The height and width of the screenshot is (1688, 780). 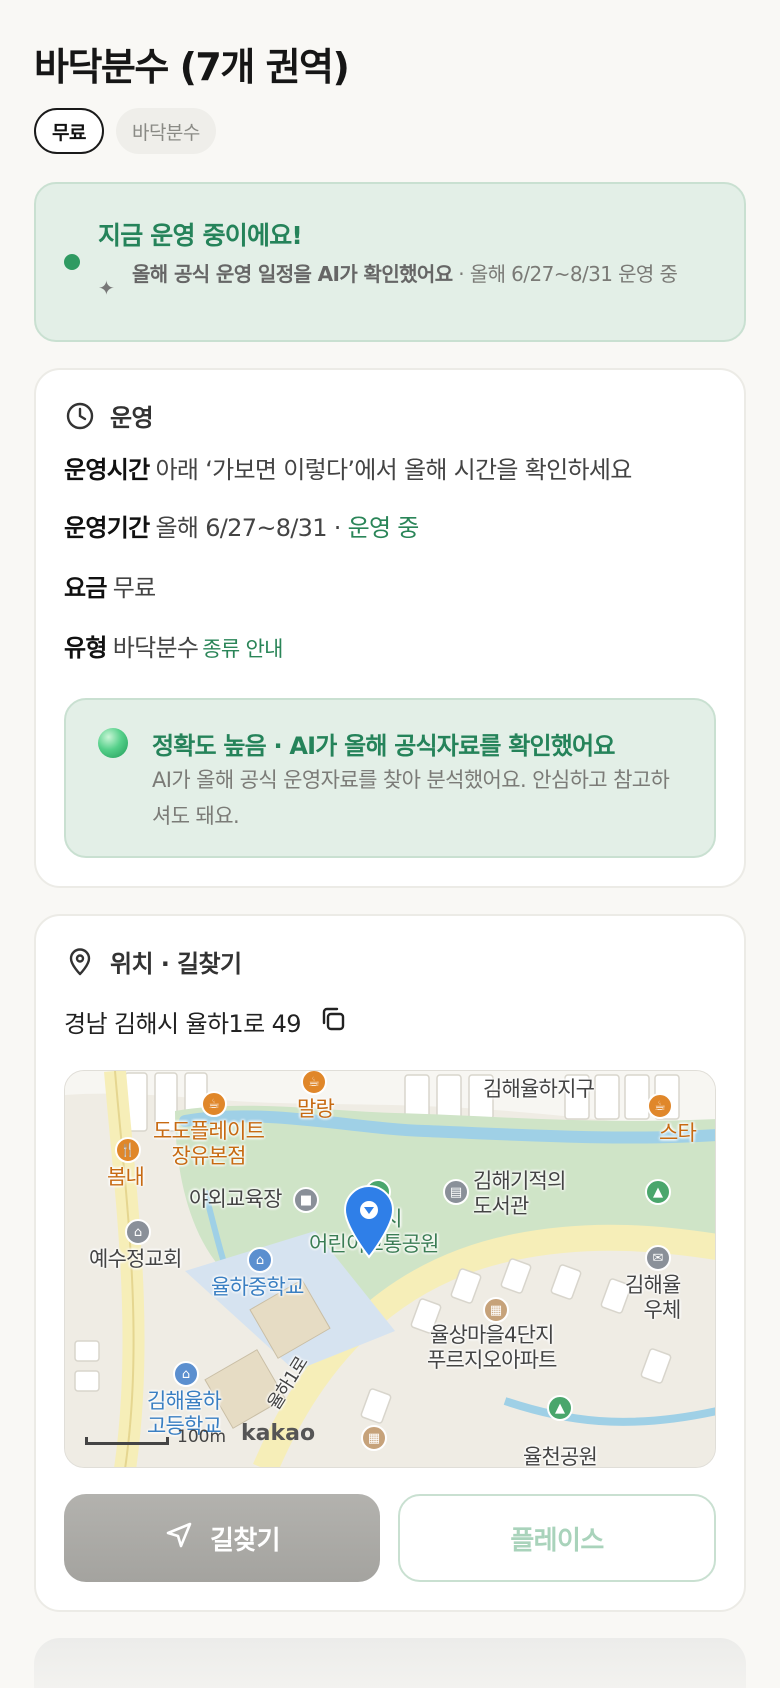 I want to click on sparkle-icon: ✦, so click(x=106, y=288).